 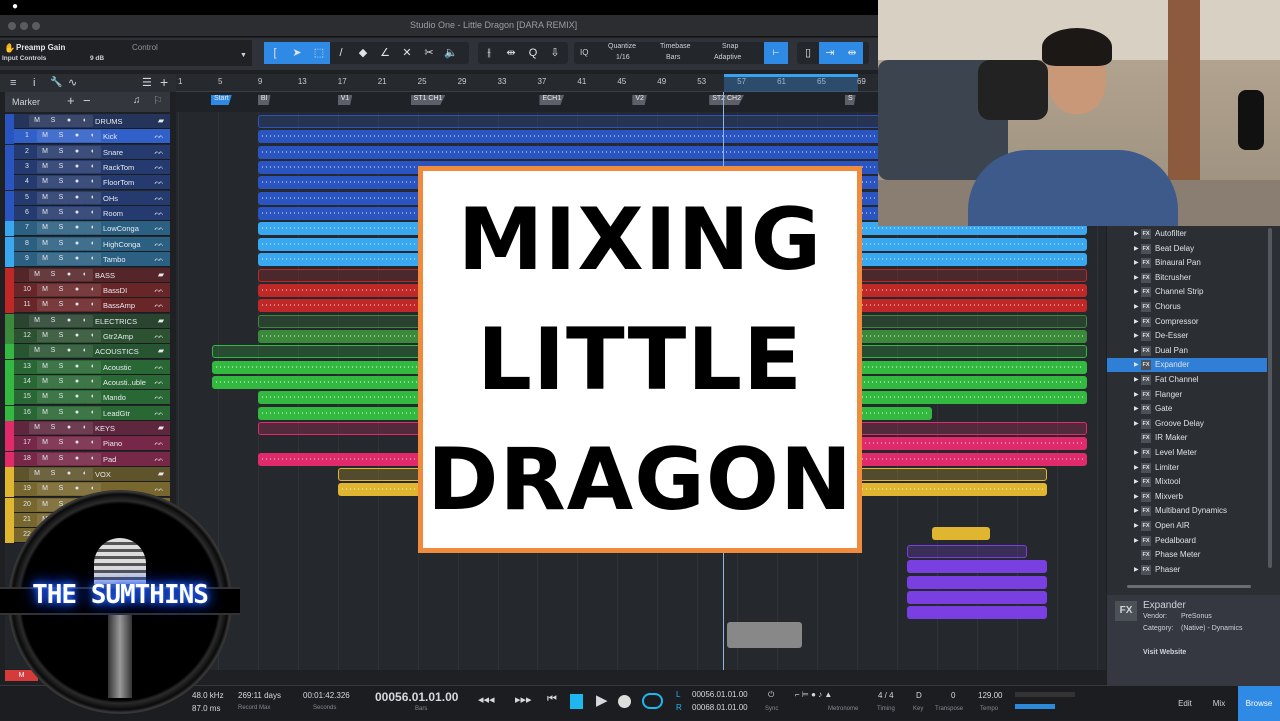 I want to click on dropdown-icon: ▼, so click(x=243, y=55).